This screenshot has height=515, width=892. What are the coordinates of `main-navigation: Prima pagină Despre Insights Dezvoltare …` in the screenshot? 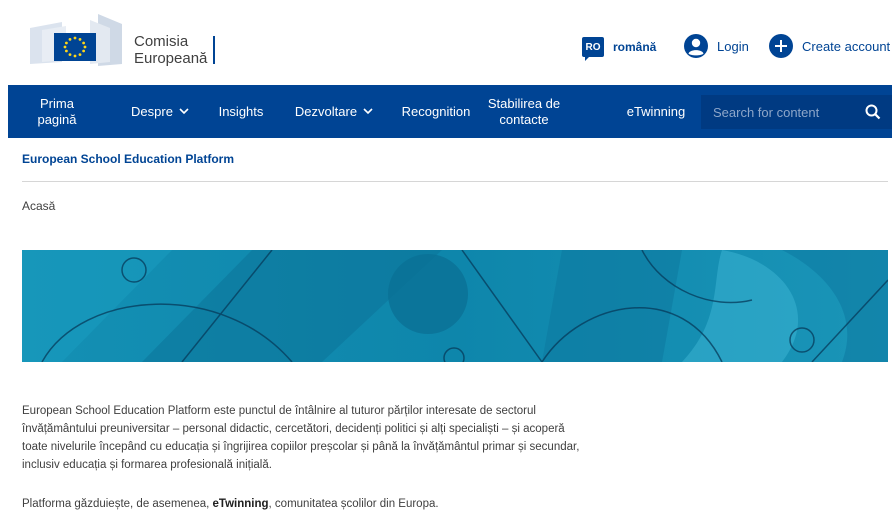 It's located at (450, 111).